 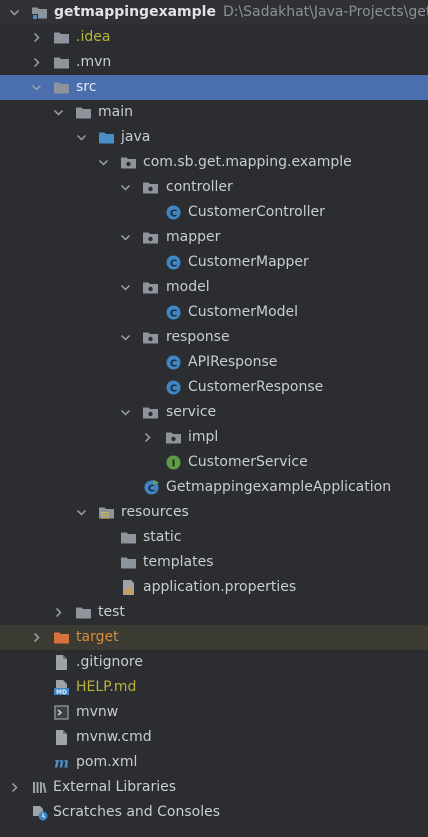 What do you see at coordinates (162, 537) in the screenshot?
I see `tree-label-static: static` at bounding box center [162, 537].